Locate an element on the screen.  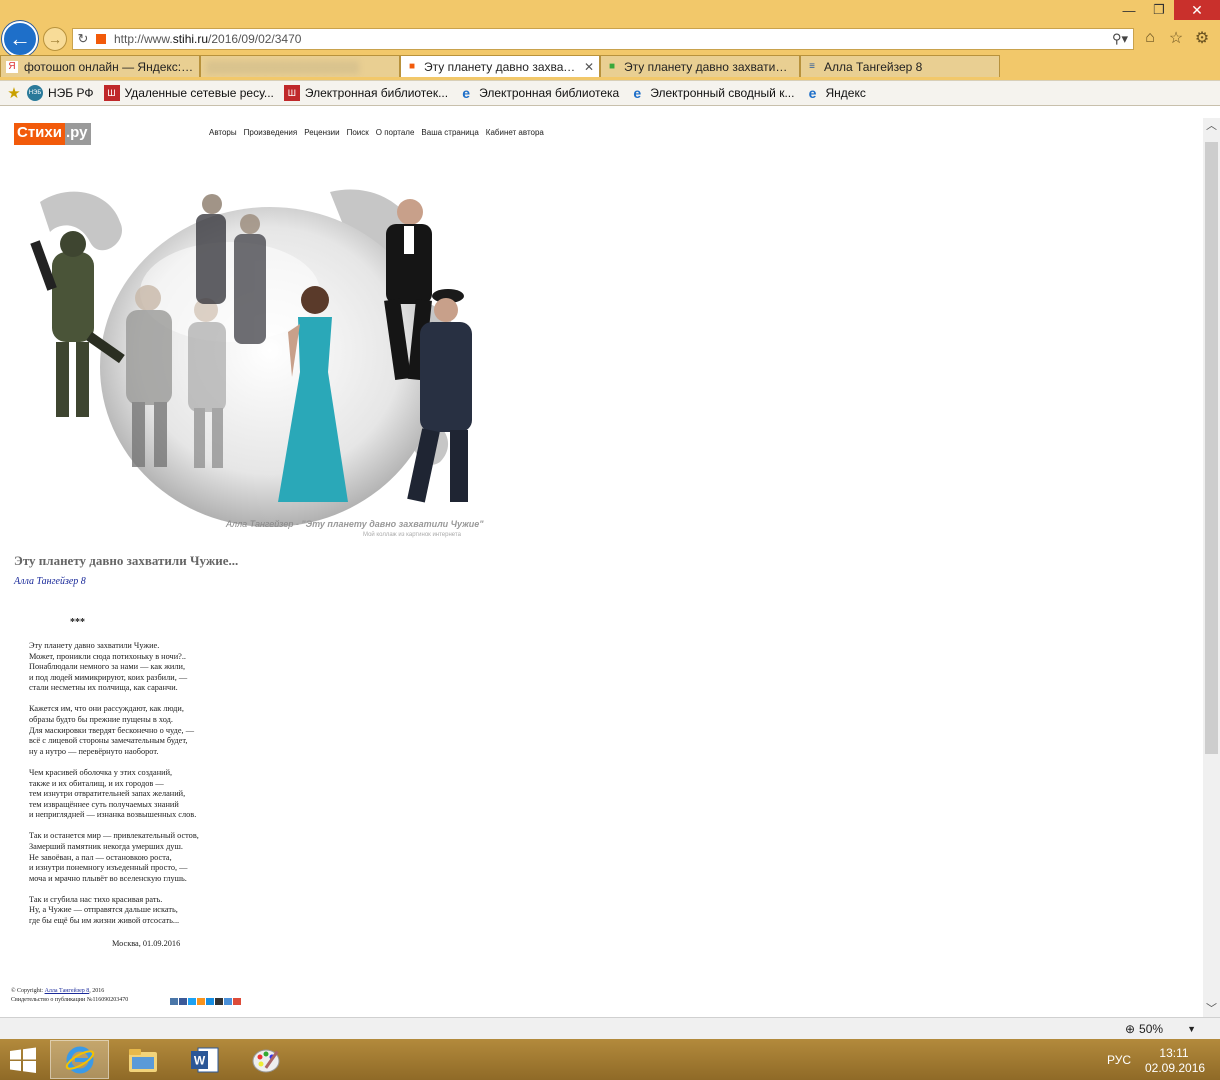
favorite-label: Электронная библиотека is located at coordinates (549, 93).